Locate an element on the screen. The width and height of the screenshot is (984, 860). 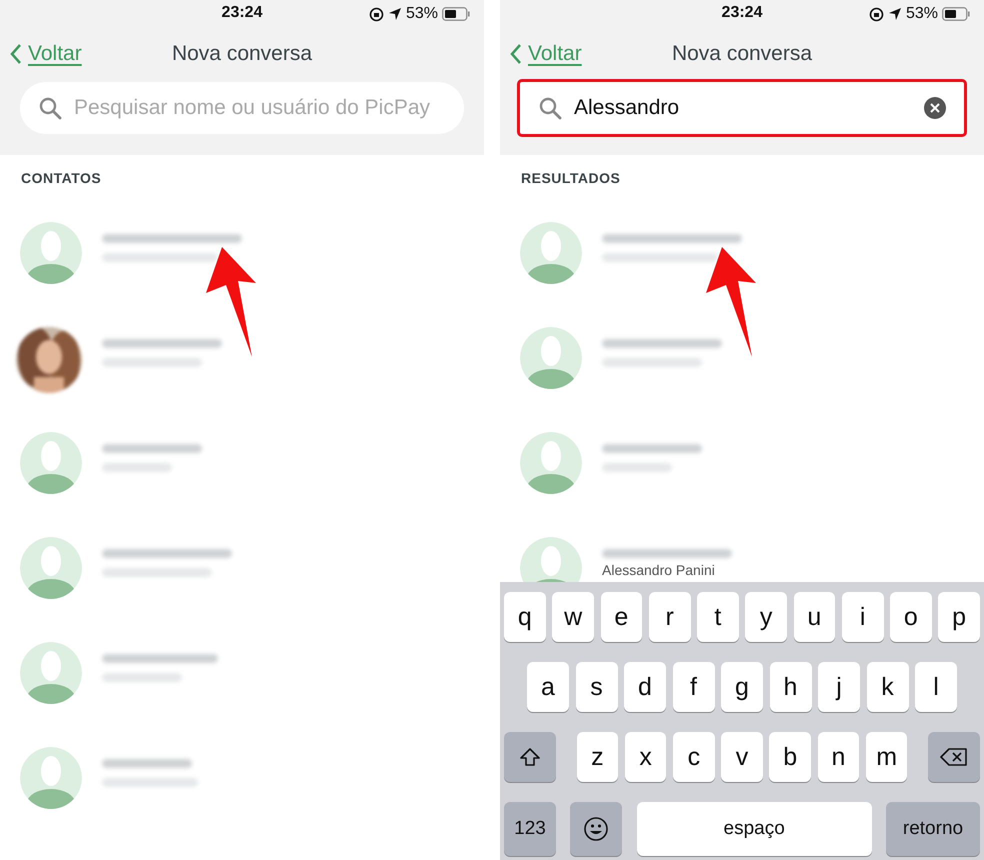
keyboard-key: y is located at coordinates (766, 617).